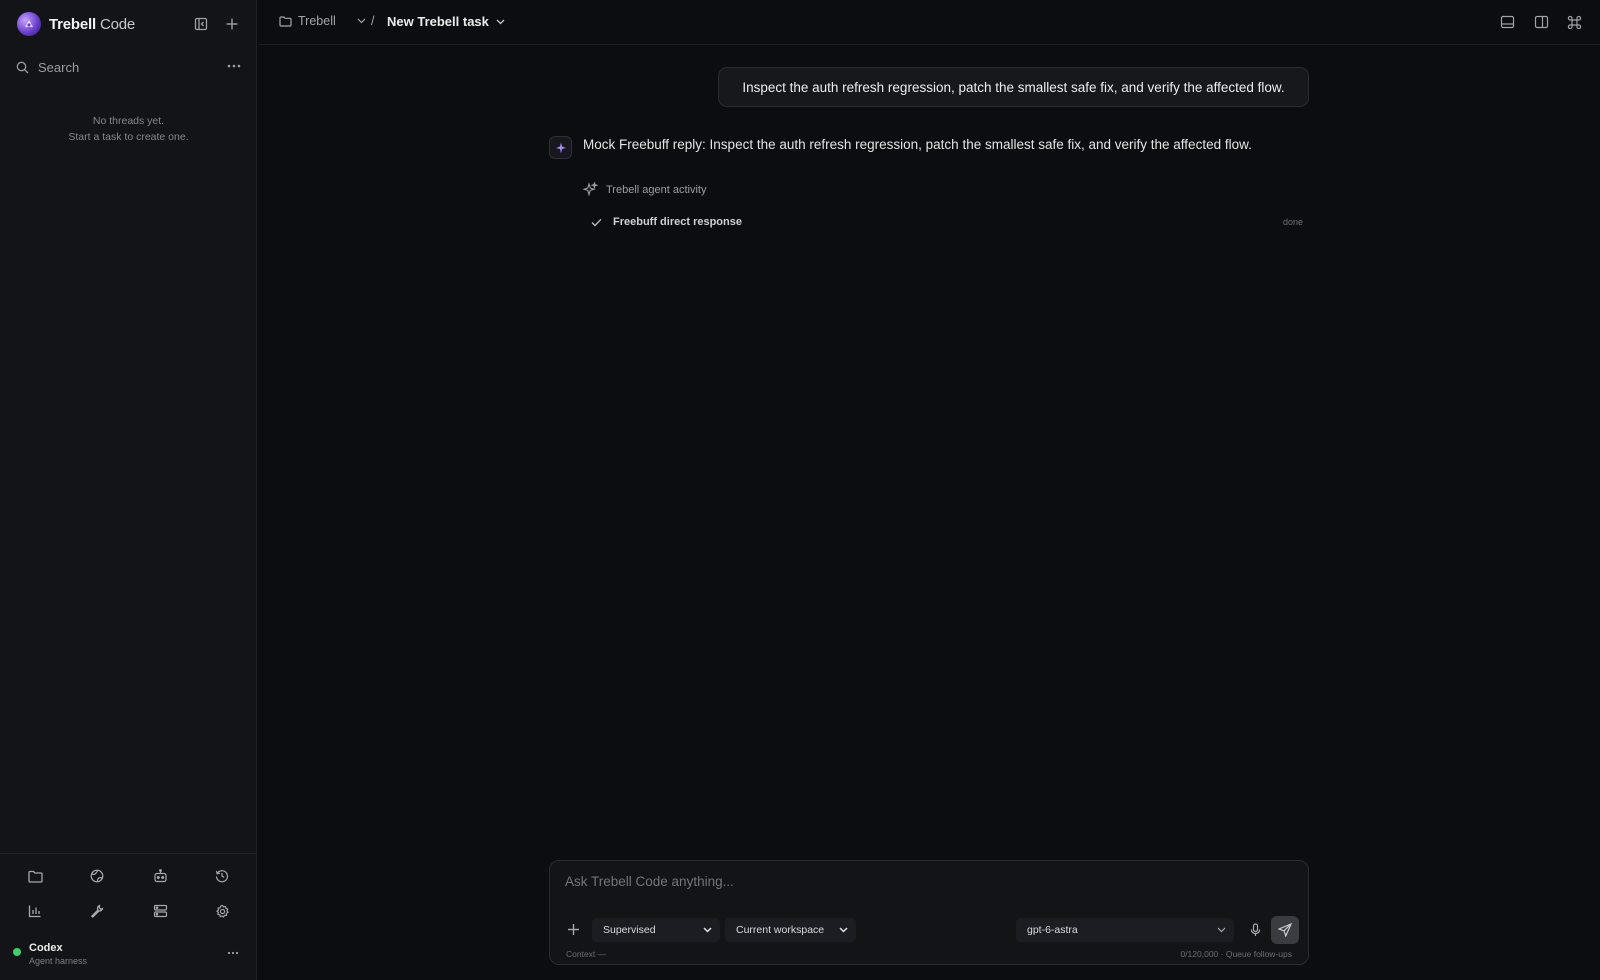  I want to click on top-bar: Trebell / New Trebell task, so click(929, 22).